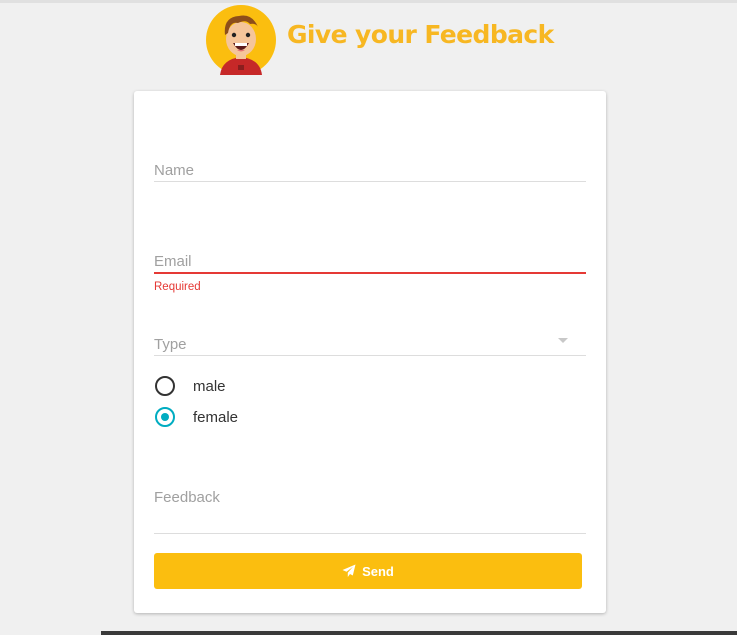  What do you see at coordinates (370, 502) in the screenshot?
I see `feedback-textarea: Feedback` at bounding box center [370, 502].